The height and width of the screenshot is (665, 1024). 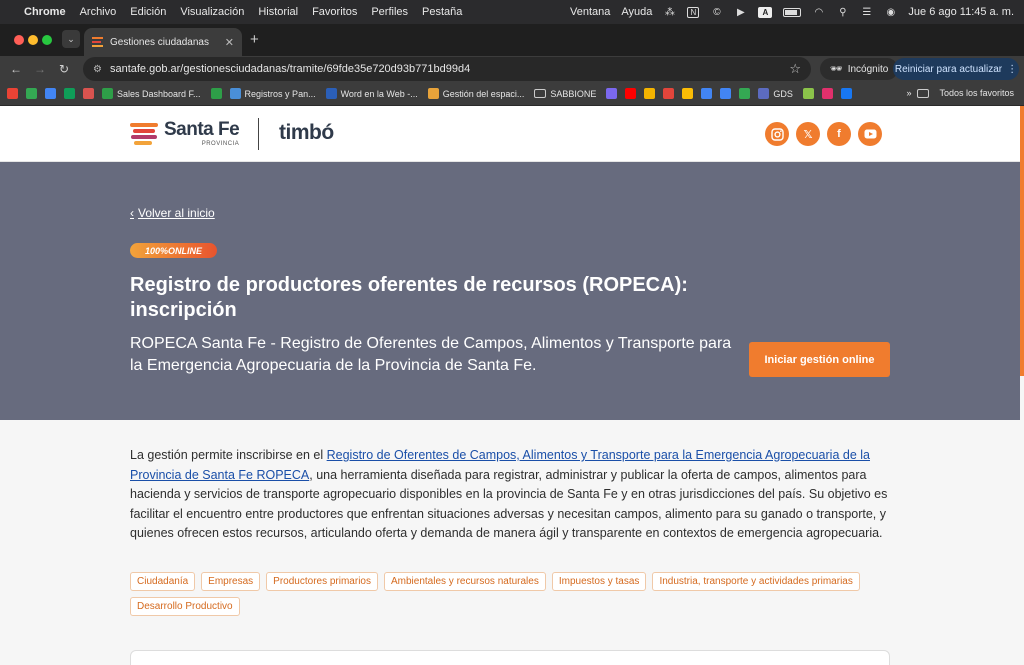 What do you see at coordinates (202, 129) in the screenshot?
I see `logo-santa-fe-text: Santa Fe` at bounding box center [202, 129].